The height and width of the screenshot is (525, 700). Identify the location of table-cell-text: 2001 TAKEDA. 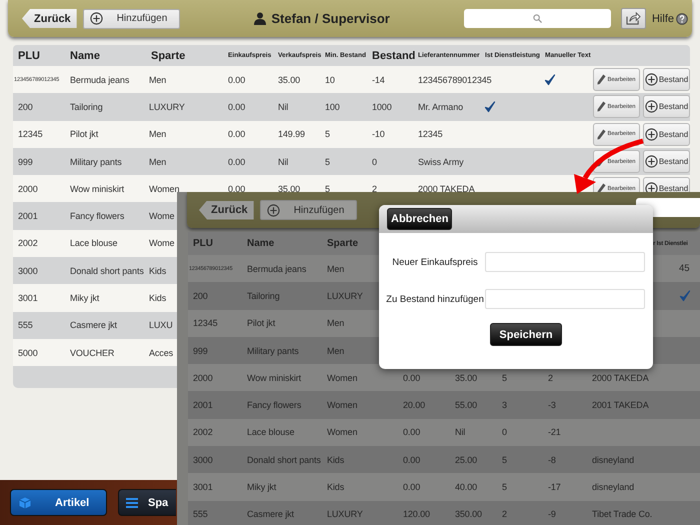
(620, 405).